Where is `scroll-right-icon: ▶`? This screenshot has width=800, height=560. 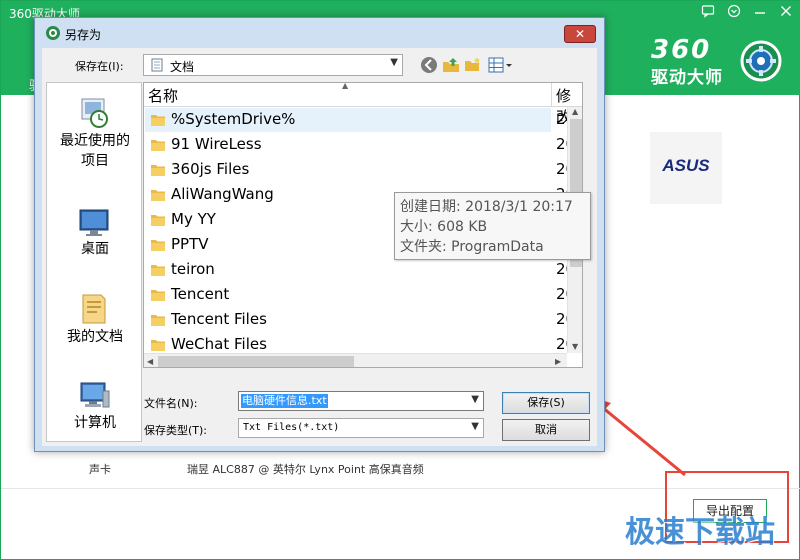
scroll-right-icon: ▶ is located at coordinates (558, 361).